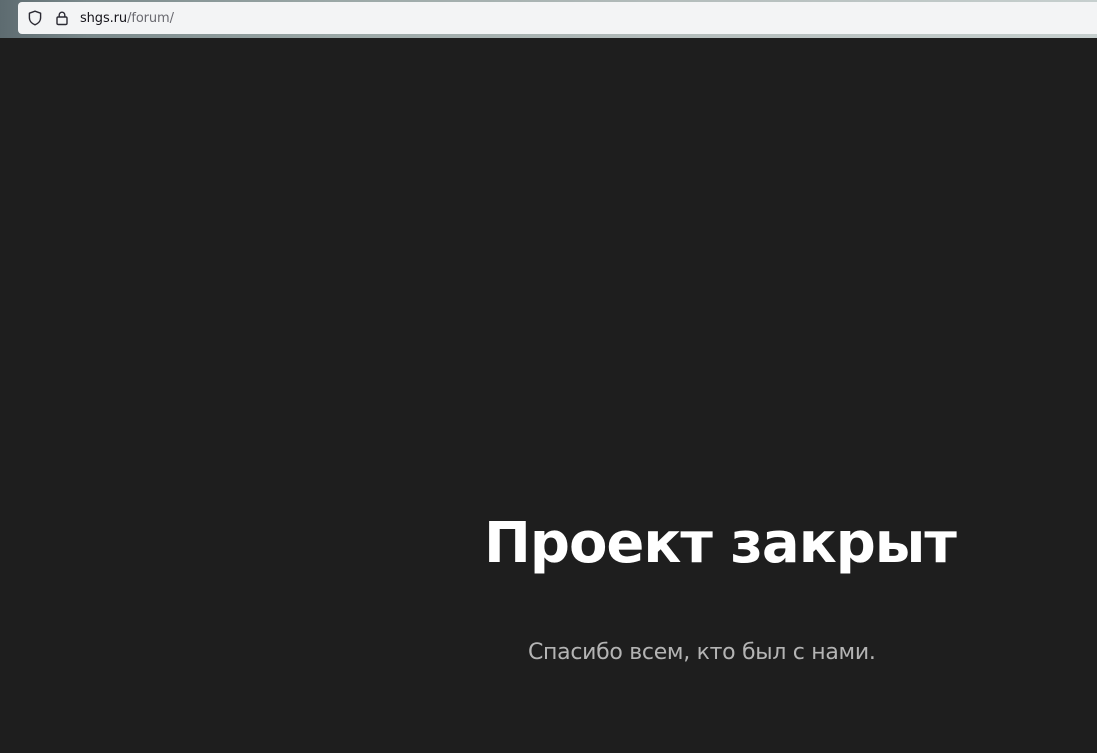  What do you see at coordinates (557, 18) in the screenshot?
I see `address-bar: shgs.ru/forum/` at bounding box center [557, 18].